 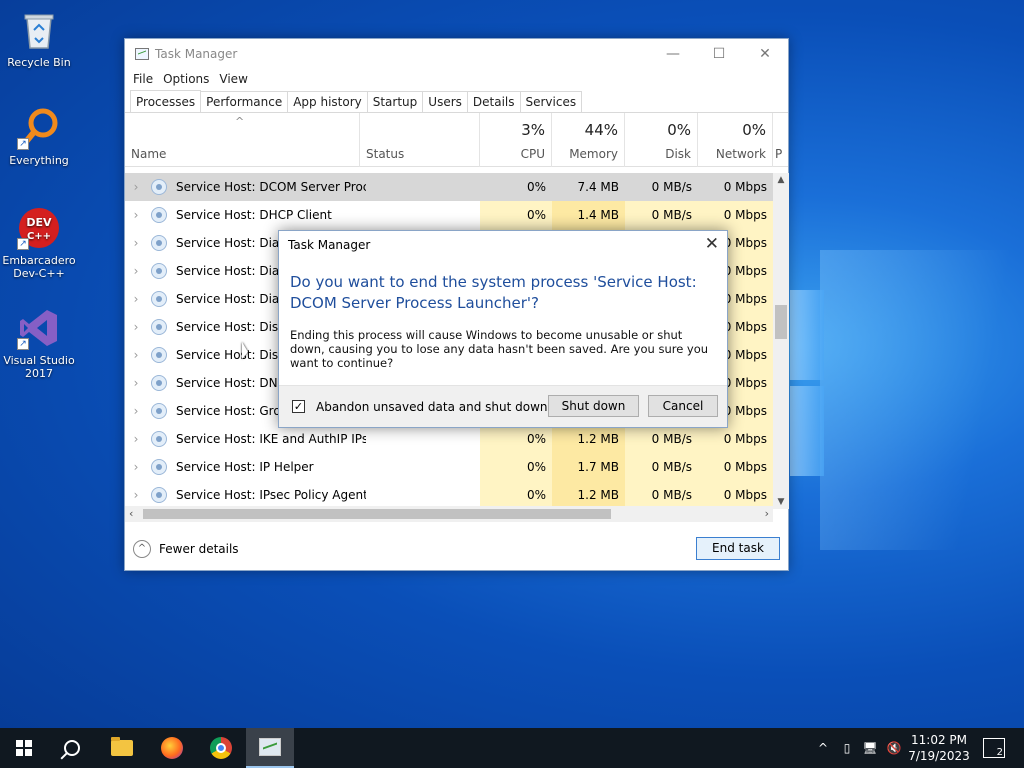 What do you see at coordinates (456, 549) in the screenshot?
I see `window-footer: ^ Fewer details End task` at bounding box center [456, 549].